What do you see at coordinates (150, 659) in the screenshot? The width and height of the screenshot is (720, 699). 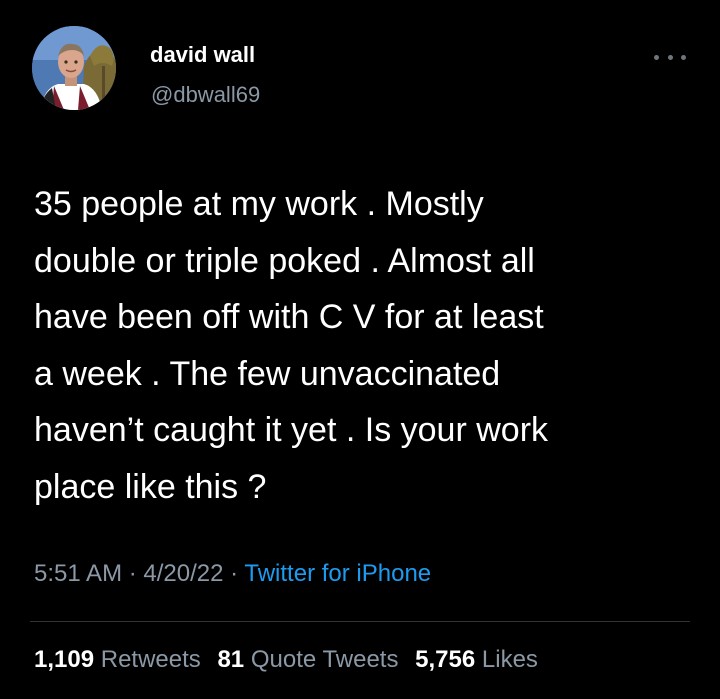 I see `retweets-label: Retweets` at bounding box center [150, 659].